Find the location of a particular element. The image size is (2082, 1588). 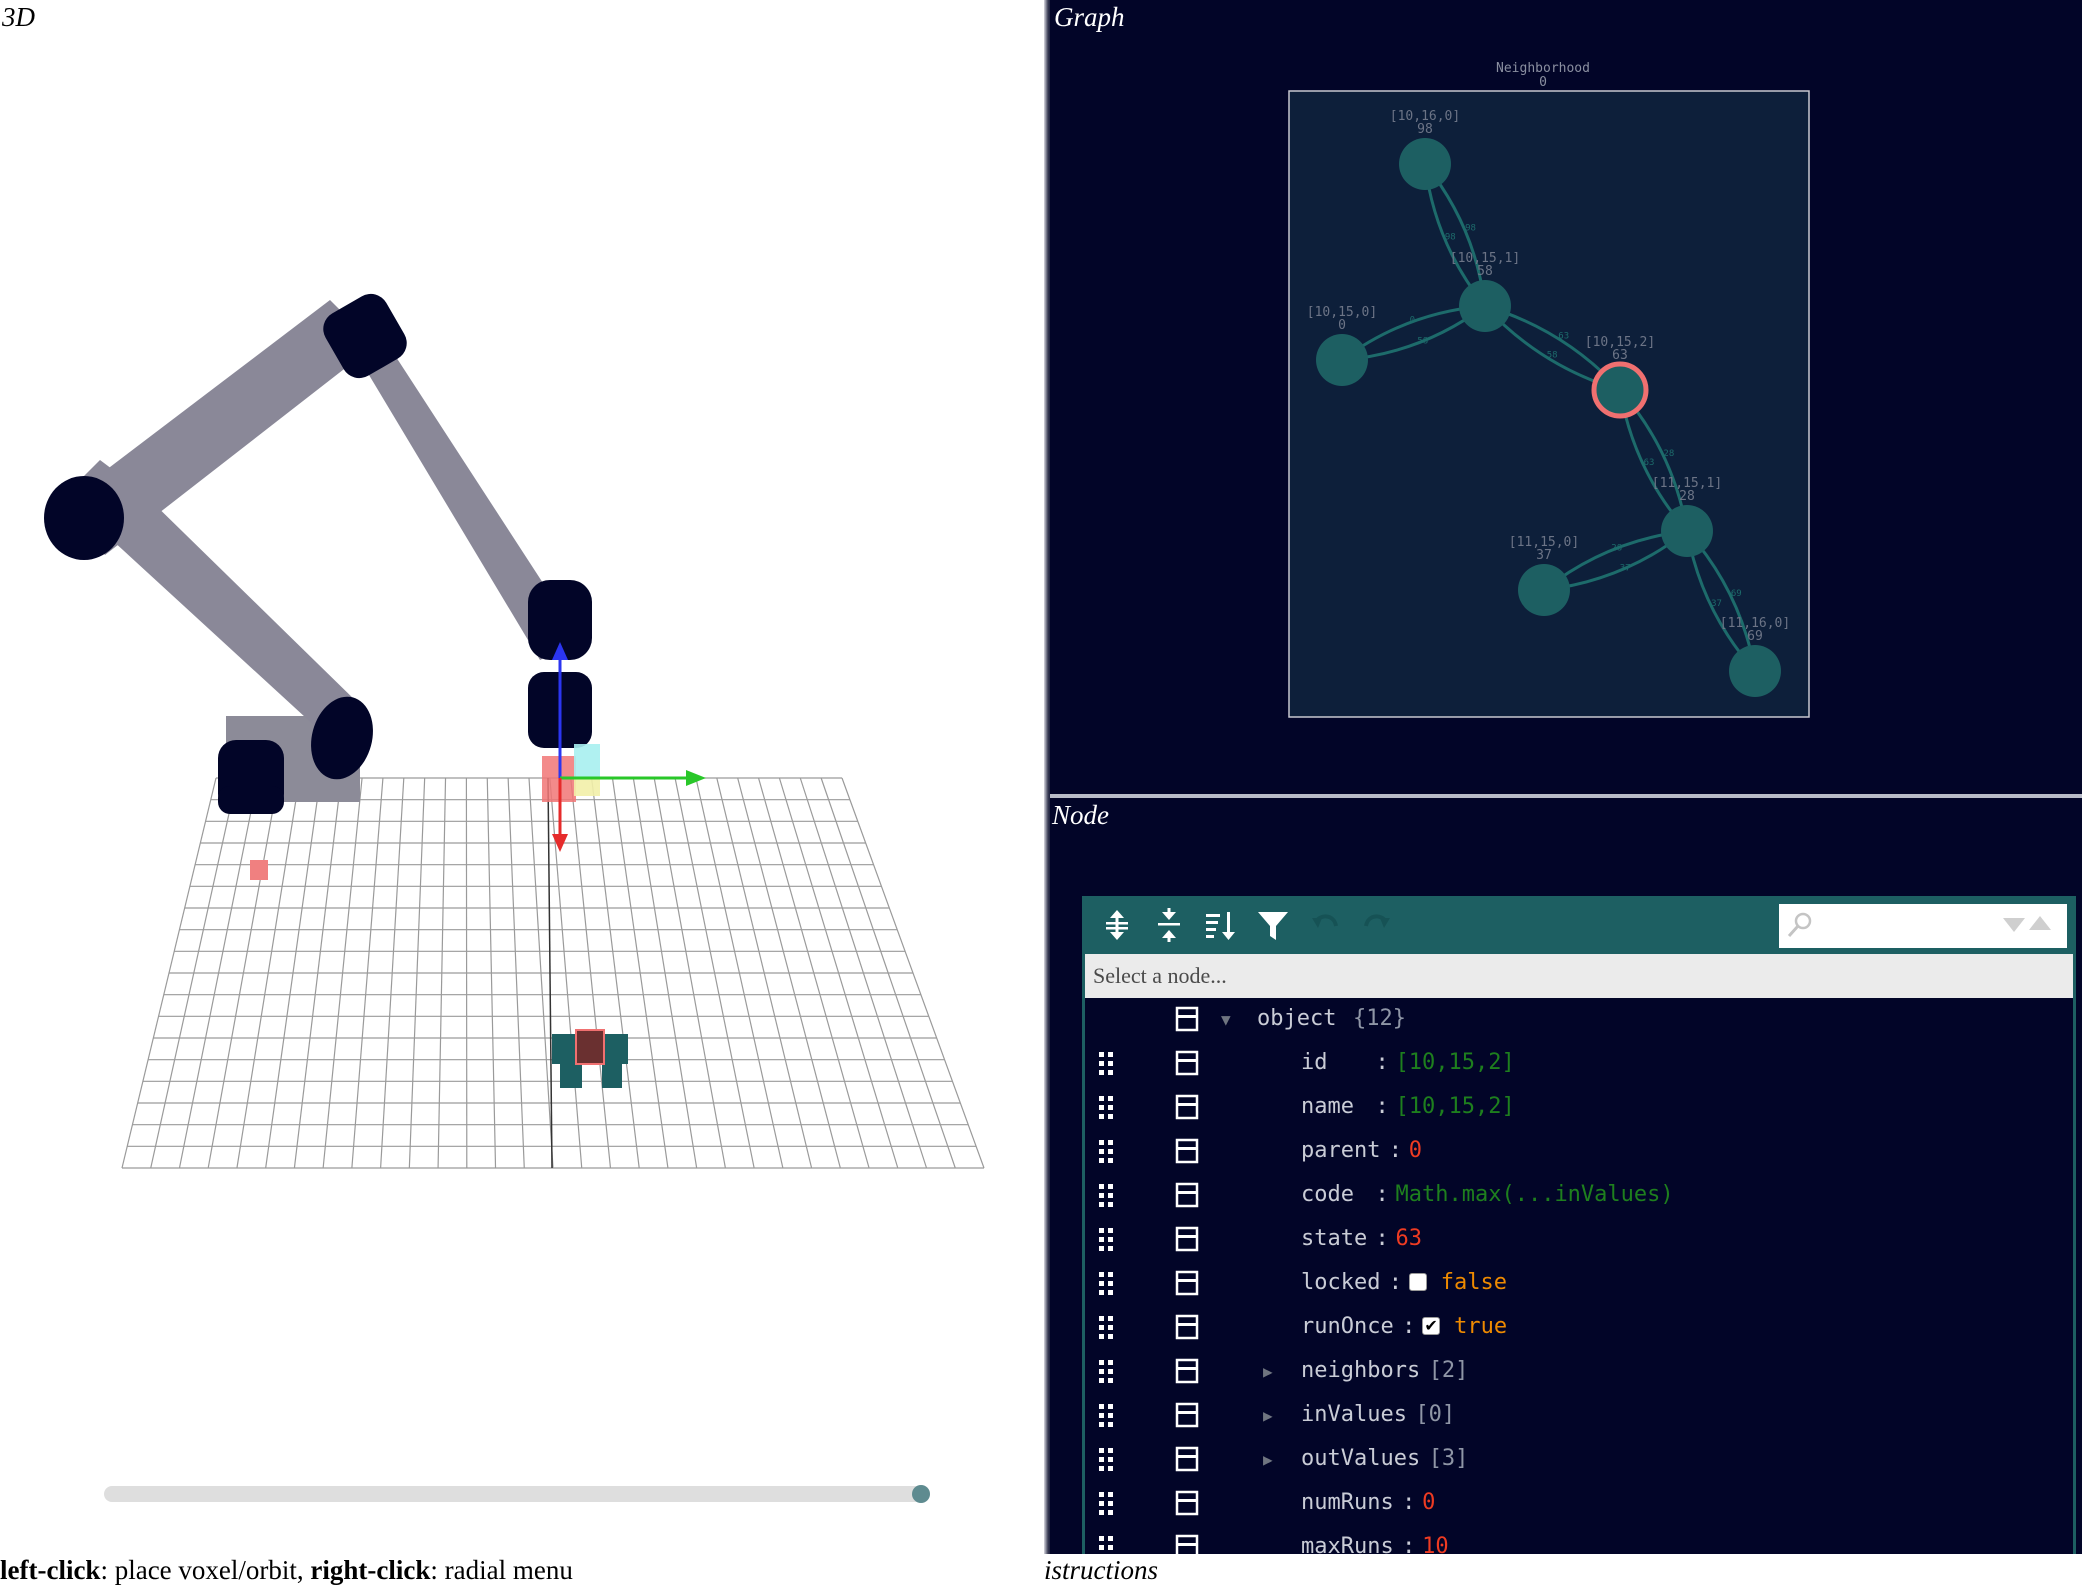

field-value: 63 is located at coordinates (1409, 1238).